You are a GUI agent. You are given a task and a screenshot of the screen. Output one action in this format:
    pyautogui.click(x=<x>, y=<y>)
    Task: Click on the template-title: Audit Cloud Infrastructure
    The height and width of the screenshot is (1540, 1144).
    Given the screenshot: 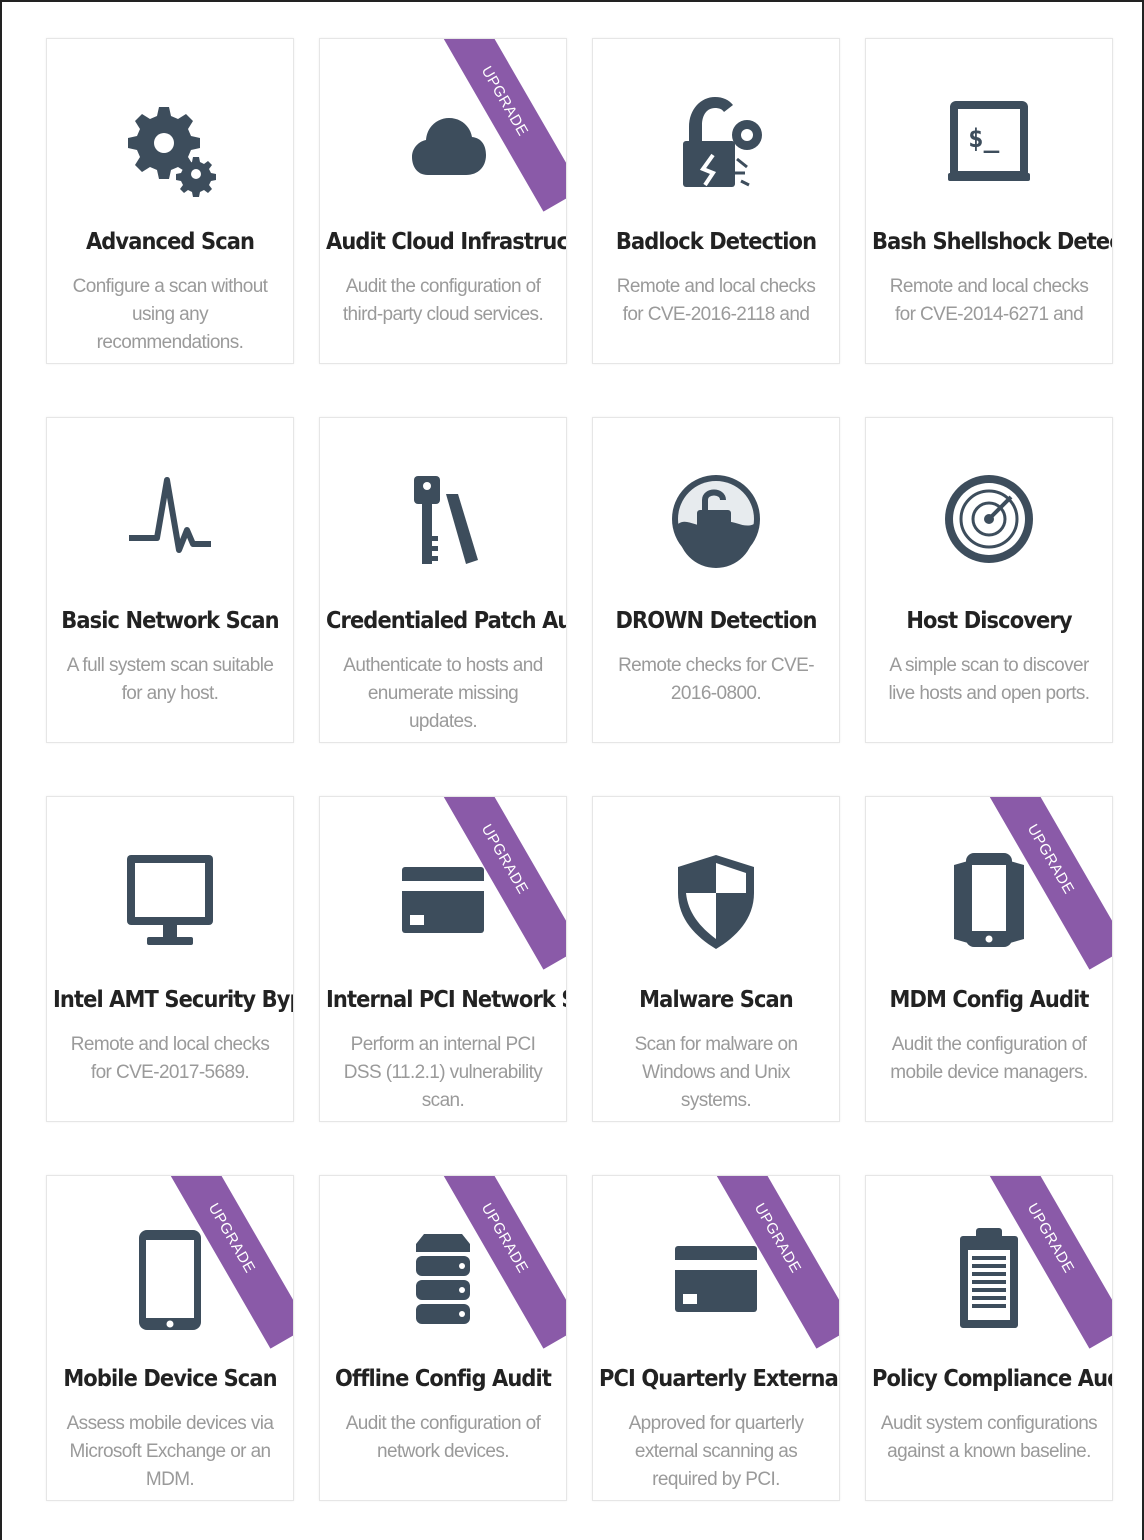 What is the action you would take?
    pyautogui.click(x=446, y=241)
    